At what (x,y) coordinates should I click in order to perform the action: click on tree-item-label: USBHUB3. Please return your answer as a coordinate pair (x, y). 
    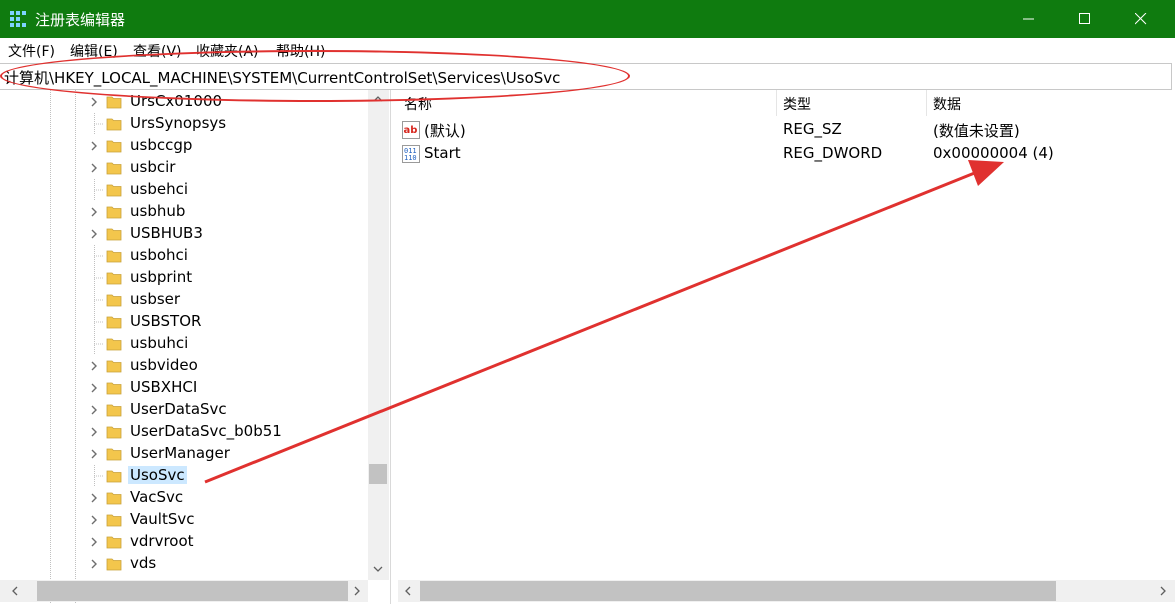
    Looking at the image, I should click on (166, 233).